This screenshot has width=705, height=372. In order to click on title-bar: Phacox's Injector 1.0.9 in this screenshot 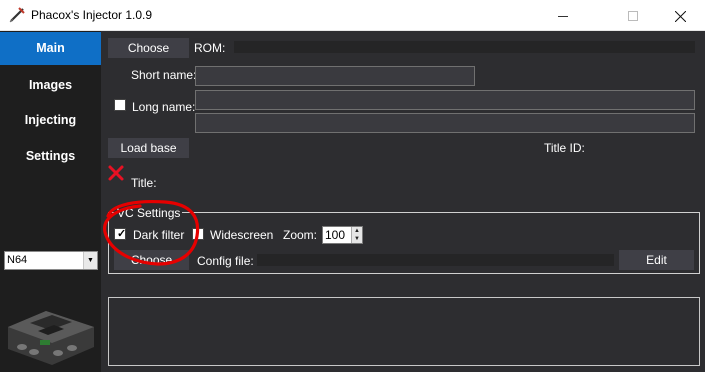, I will do `click(352, 15)`.